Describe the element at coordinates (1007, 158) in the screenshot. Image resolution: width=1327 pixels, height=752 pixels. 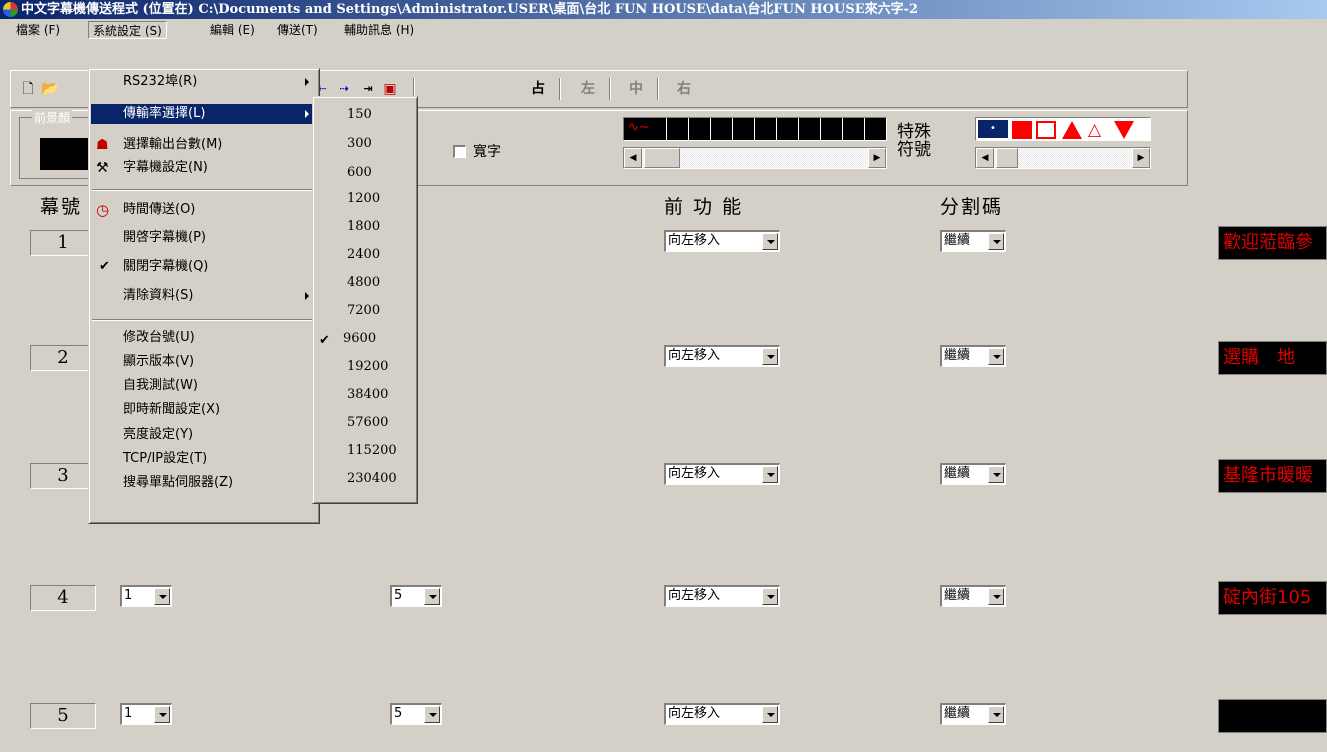
I see `symbol-scroll-thumb` at that location.